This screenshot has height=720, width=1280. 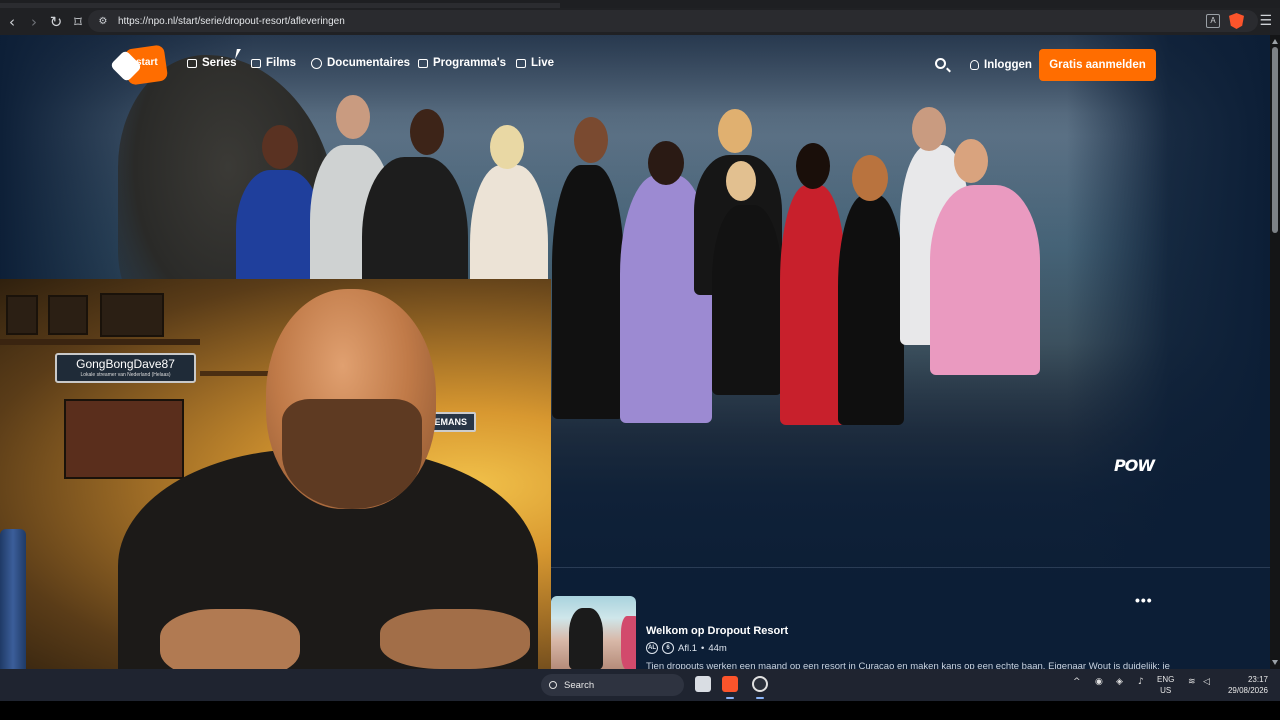 I want to click on streamer-hand, so click(x=455, y=639).